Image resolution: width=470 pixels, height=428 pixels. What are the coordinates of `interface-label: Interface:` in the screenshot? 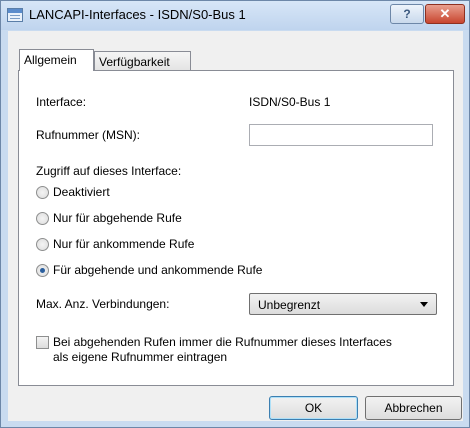 It's located at (61, 102).